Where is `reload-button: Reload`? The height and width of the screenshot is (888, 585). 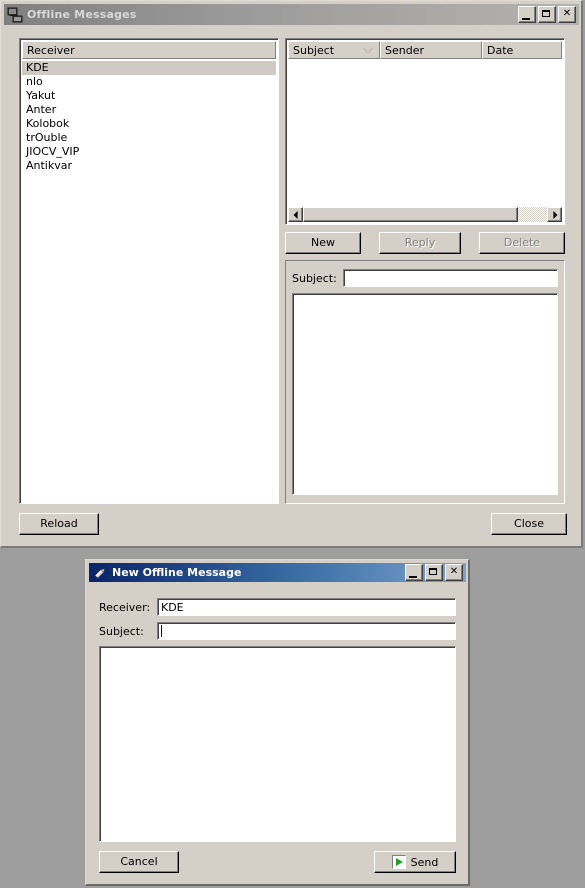
reload-button: Reload is located at coordinates (59, 524).